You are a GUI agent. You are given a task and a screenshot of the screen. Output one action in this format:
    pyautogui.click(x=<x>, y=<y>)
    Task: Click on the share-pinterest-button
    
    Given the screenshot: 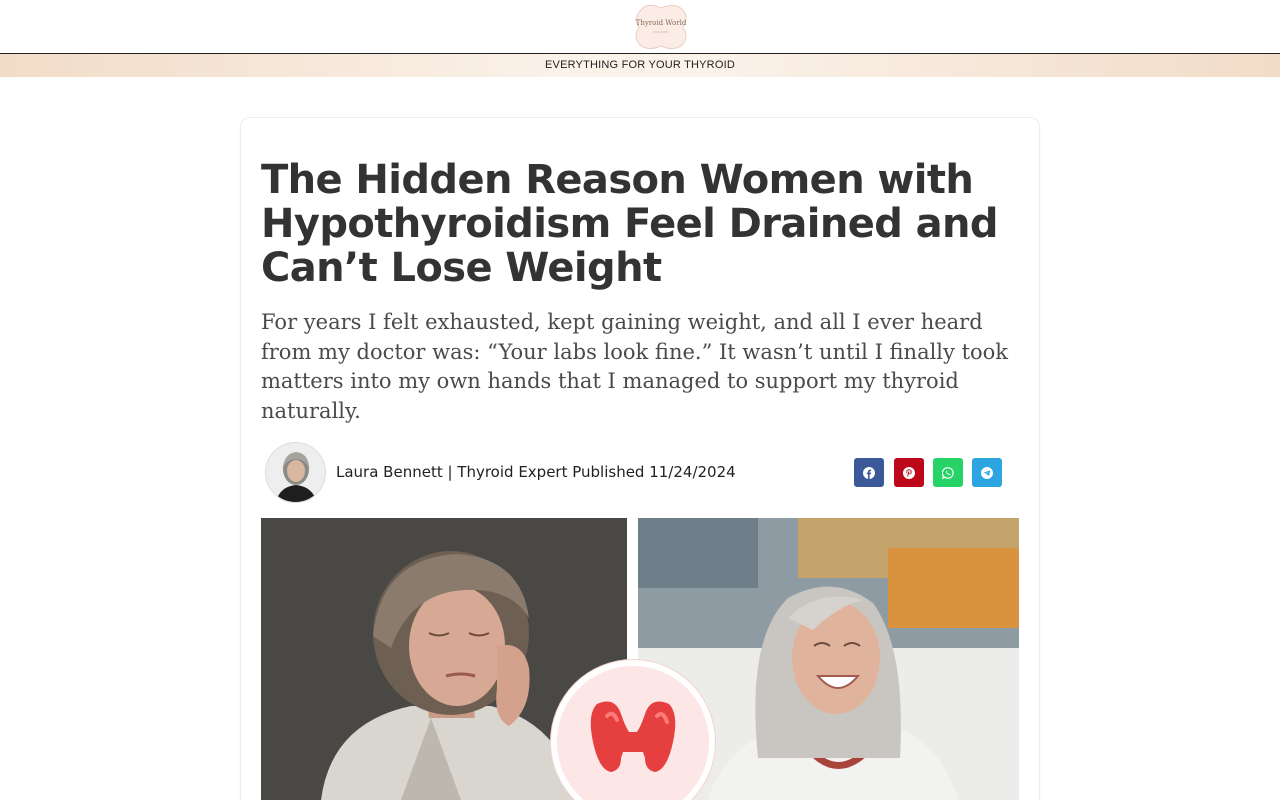 What is the action you would take?
    pyautogui.click(x=909, y=472)
    